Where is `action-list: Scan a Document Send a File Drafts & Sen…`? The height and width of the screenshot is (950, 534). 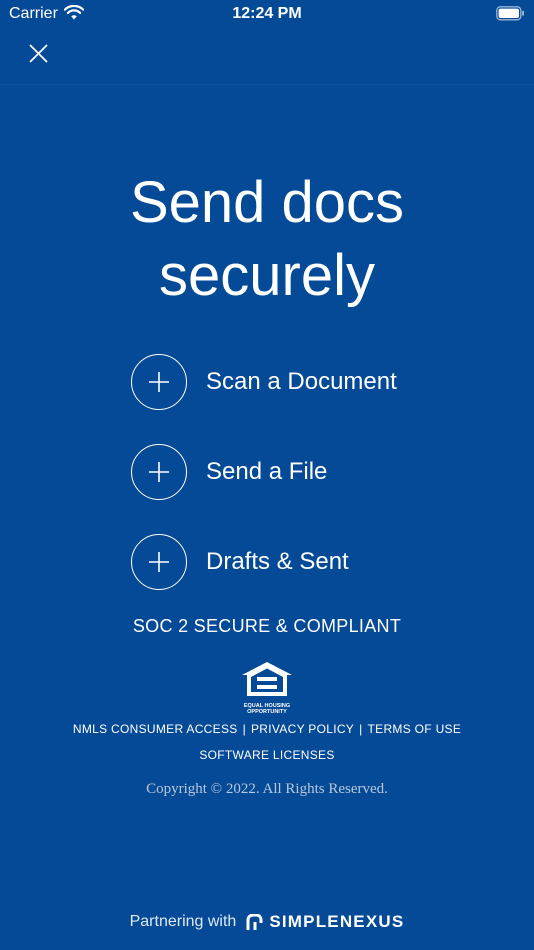
action-list: Scan a Document Send a File Drafts & Sen… is located at coordinates (264, 487).